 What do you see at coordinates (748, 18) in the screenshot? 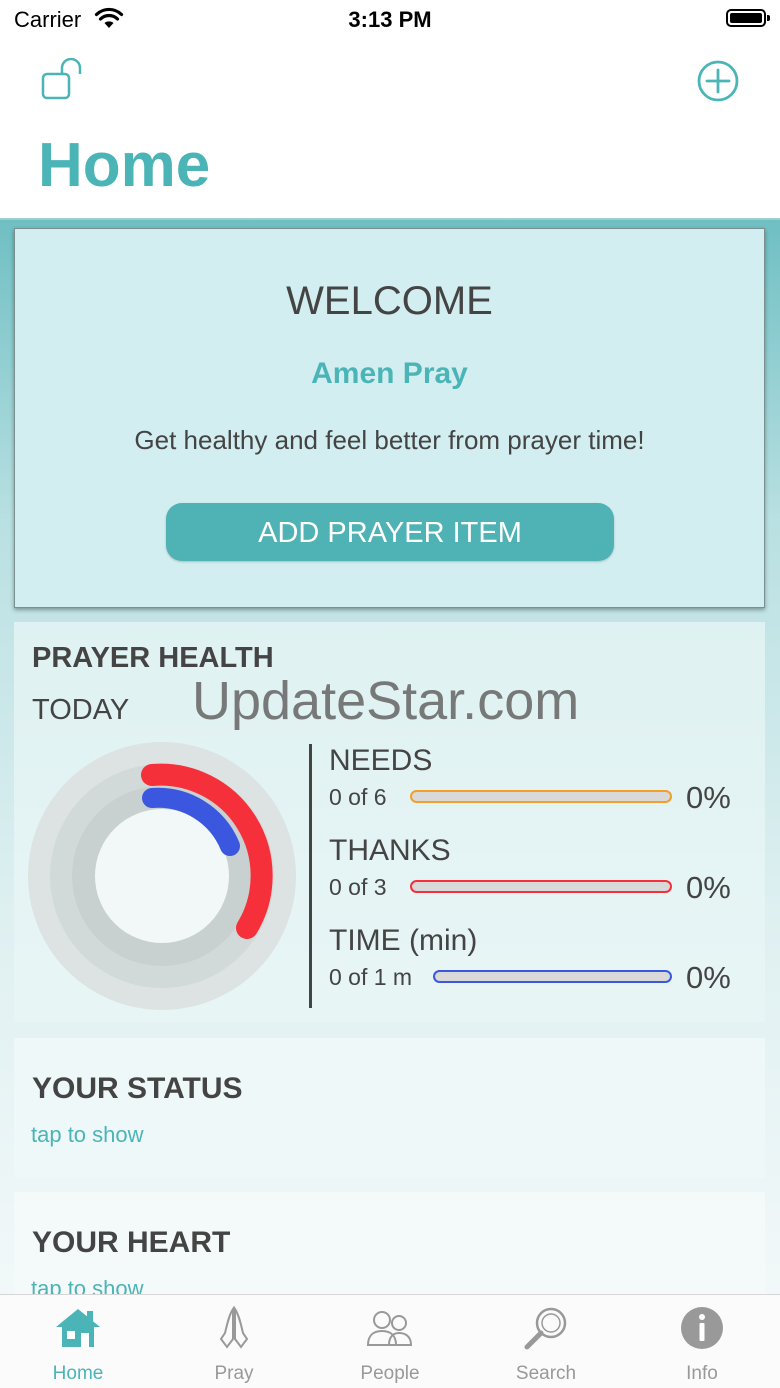
I see `battery-icon` at bounding box center [748, 18].